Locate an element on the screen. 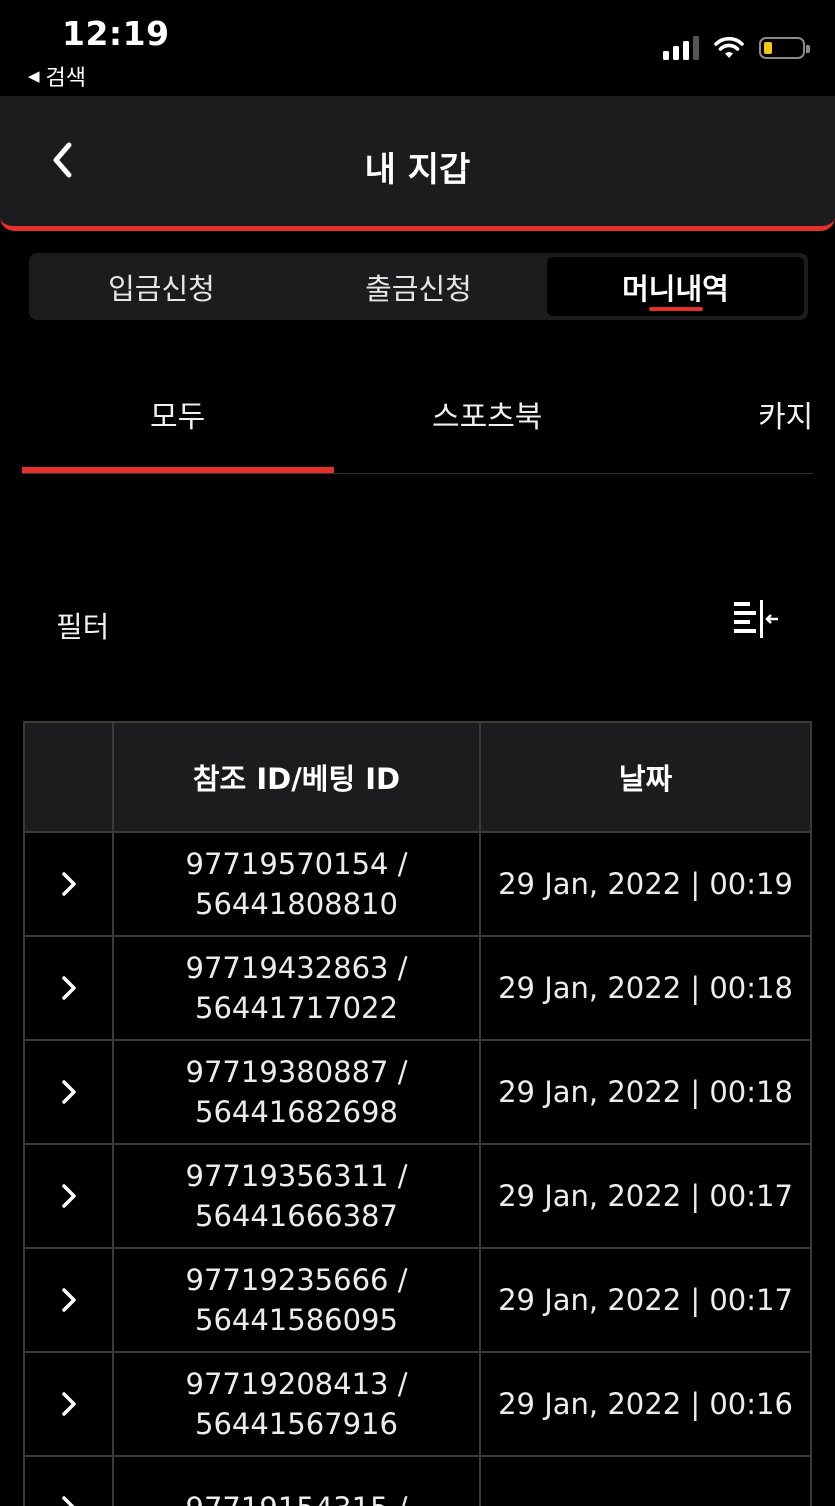 This screenshot has width=835, height=1506. ref-id-cell: 97719432863 / 56441717022 is located at coordinates (295, 988).